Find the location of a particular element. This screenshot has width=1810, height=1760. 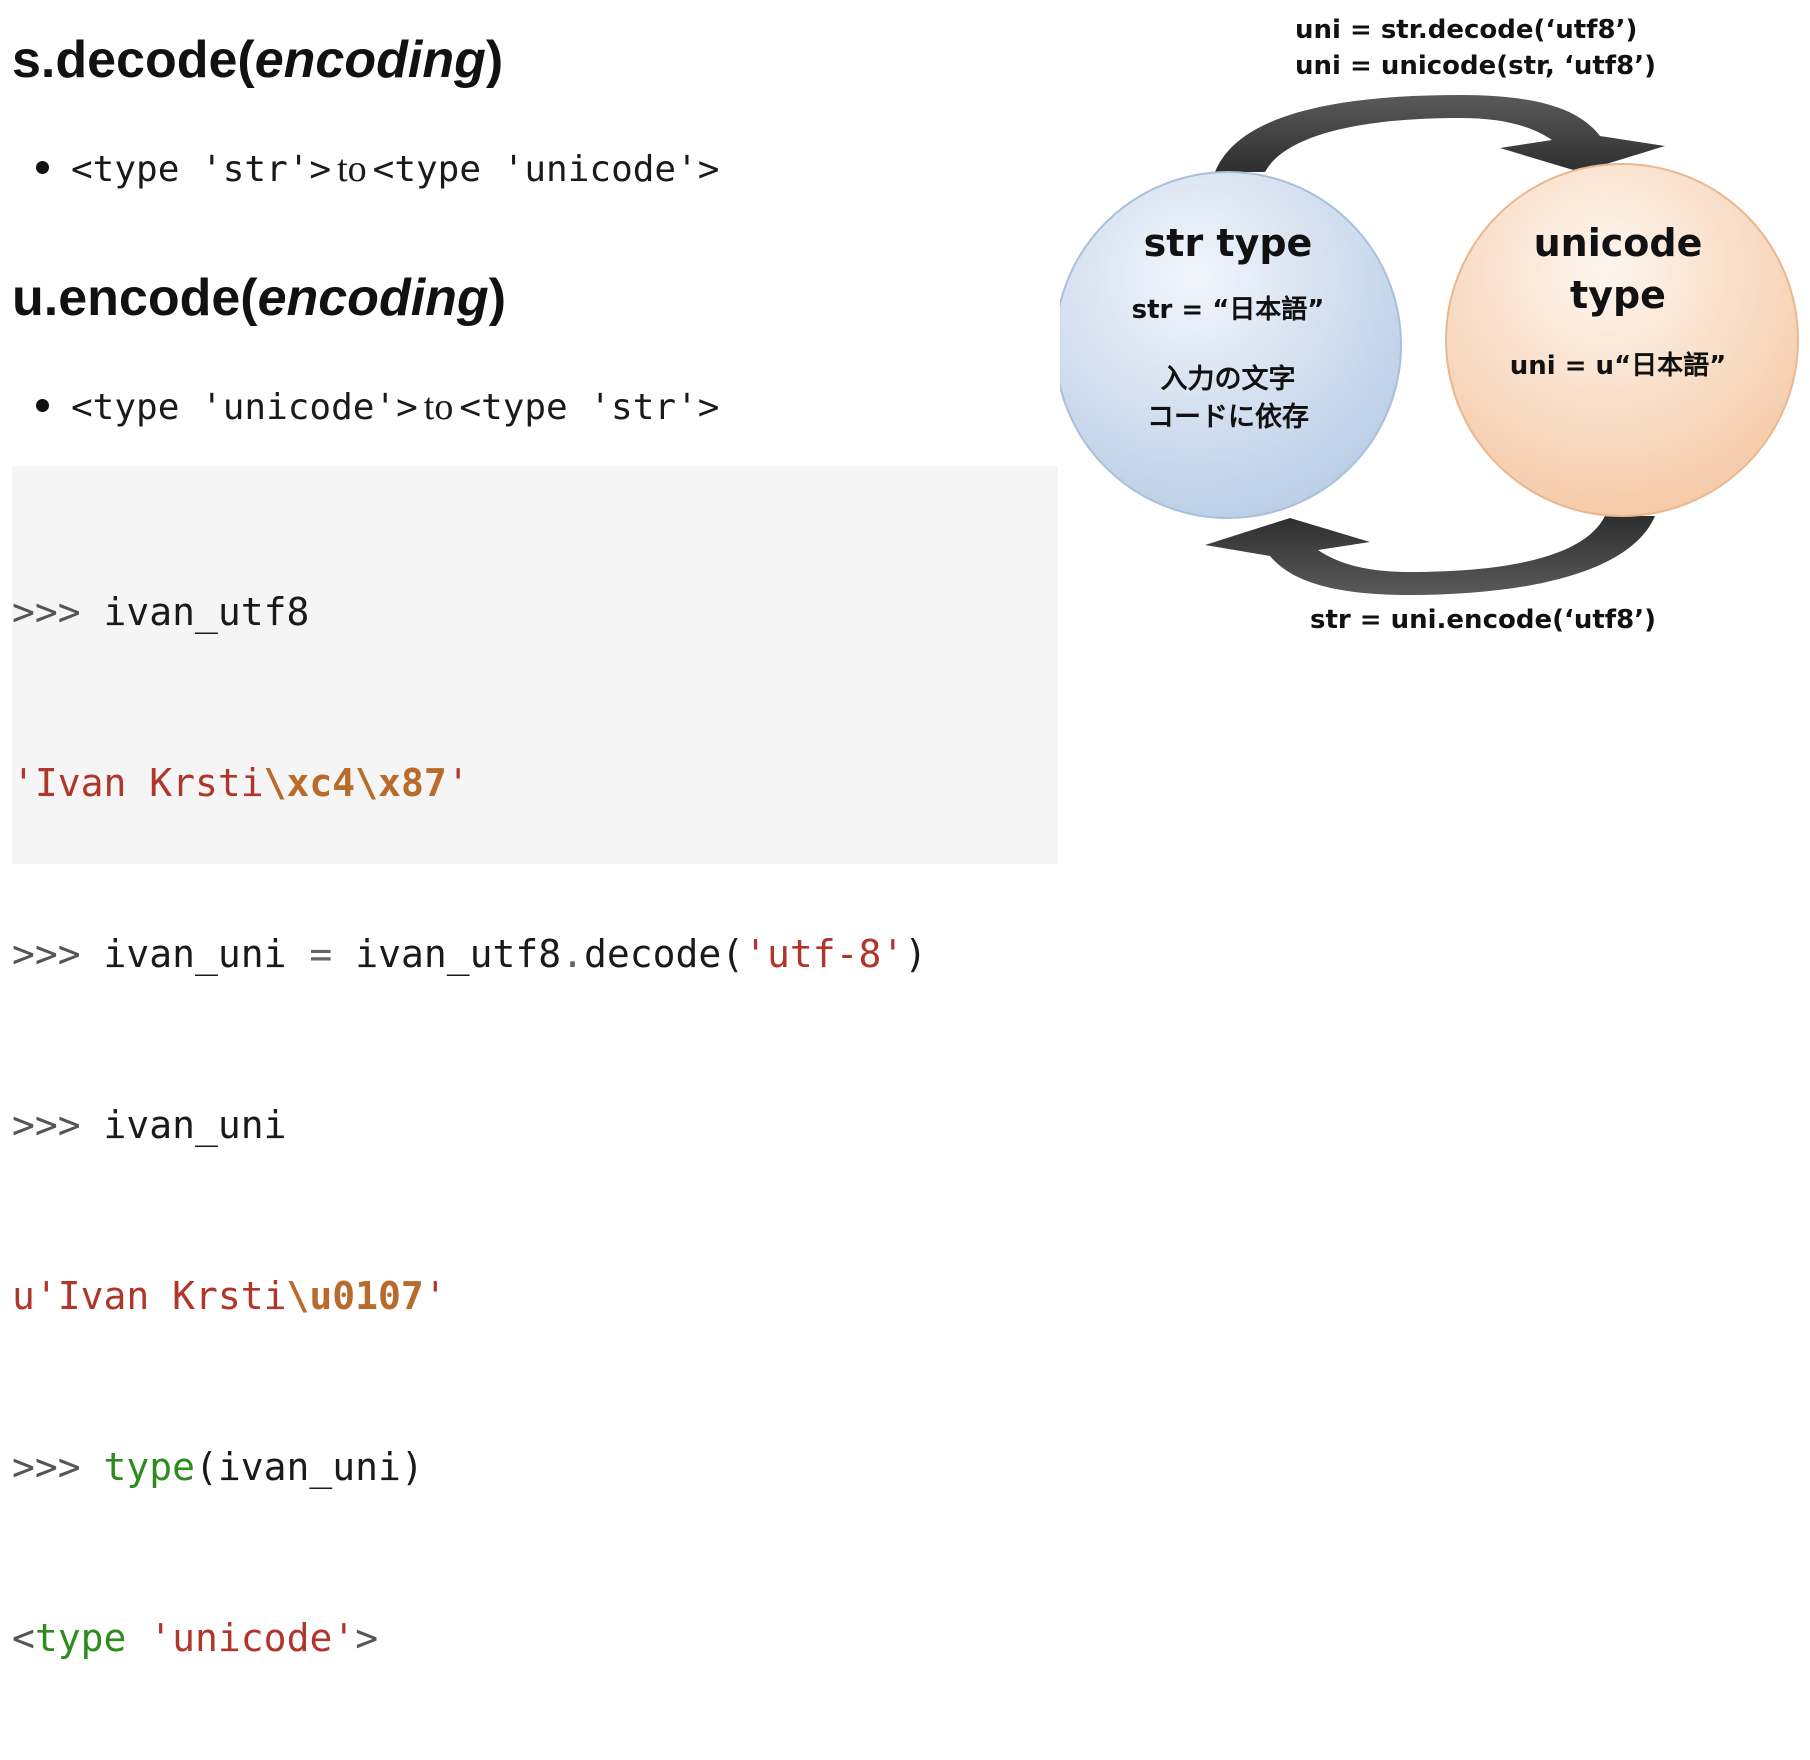

encode-heading: u.encode(encoding) is located at coordinates (259, 298).